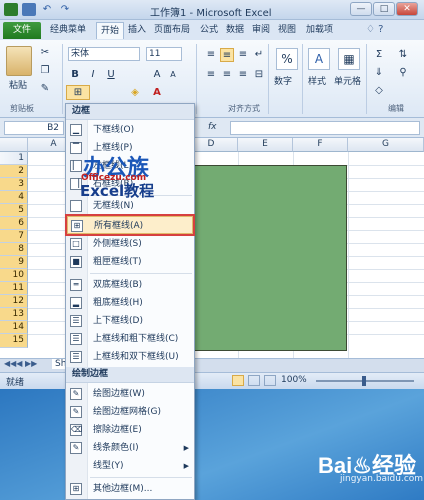 Image resolution: width=424 pixels, height=500 pixels. I want to click on bold-button: B, so click(75, 75).